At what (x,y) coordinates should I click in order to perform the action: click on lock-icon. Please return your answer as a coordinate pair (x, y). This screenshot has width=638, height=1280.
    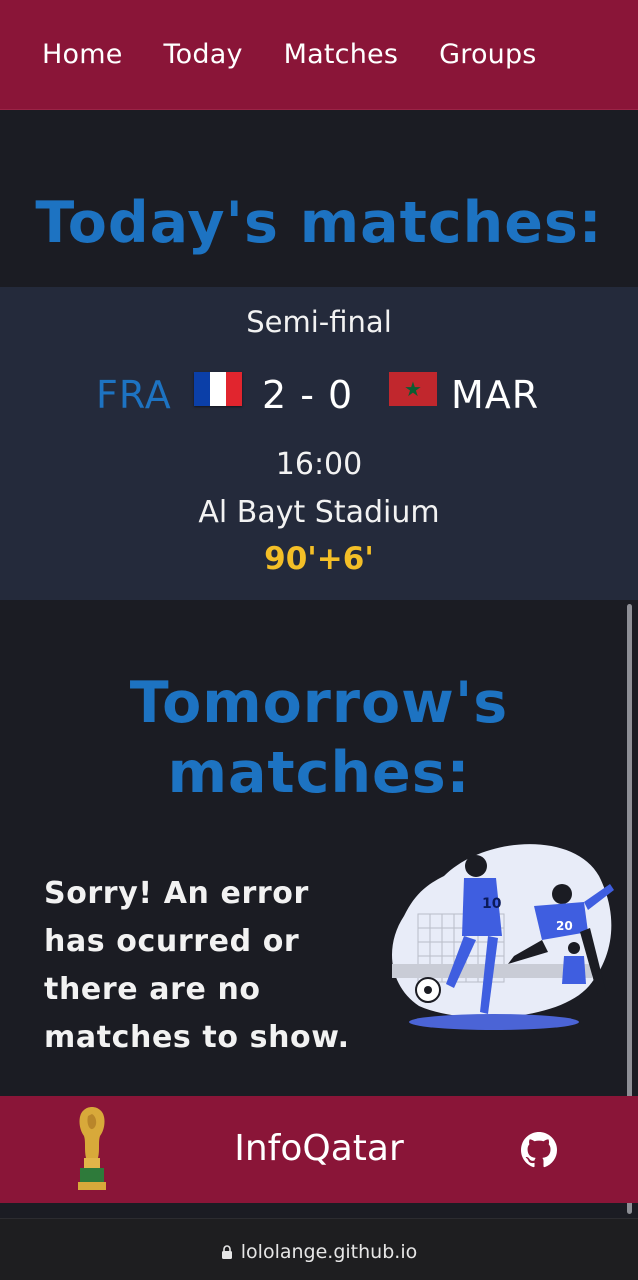
    Looking at the image, I should click on (226, 1252).